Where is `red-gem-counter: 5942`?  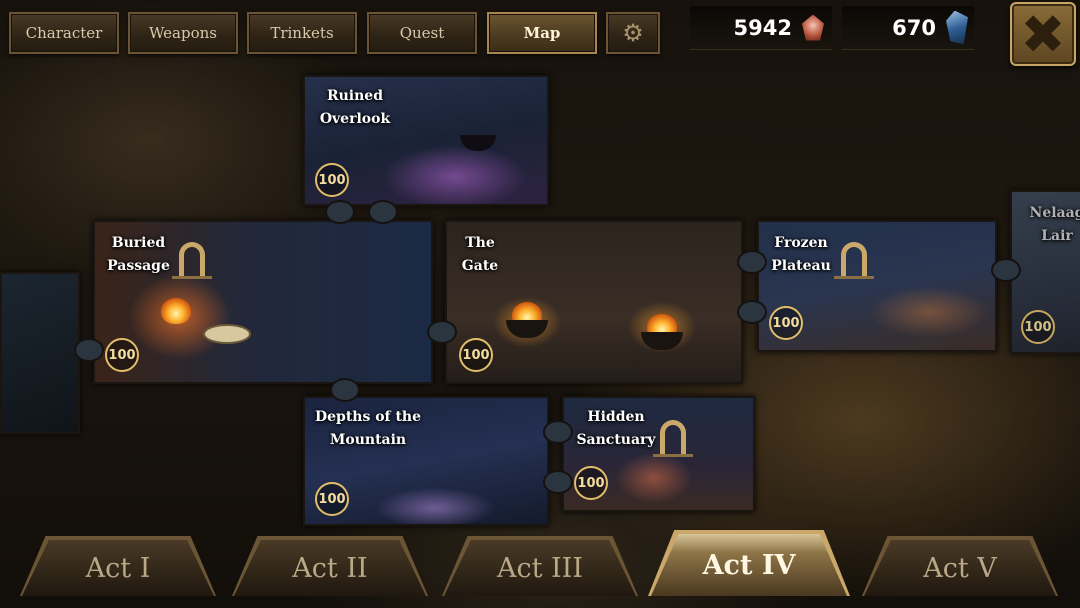 red-gem-counter: 5942 is located at coordinates (761, 28).